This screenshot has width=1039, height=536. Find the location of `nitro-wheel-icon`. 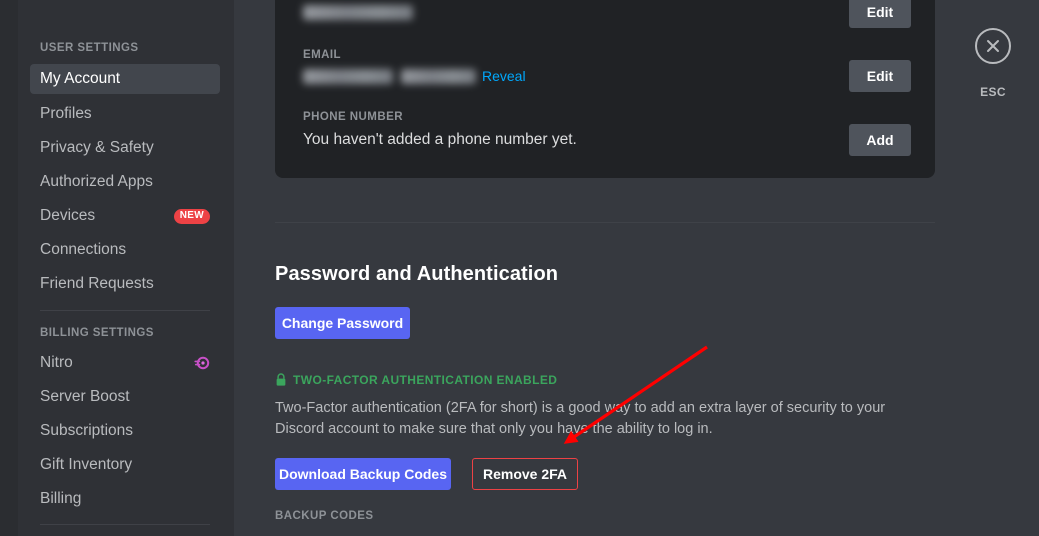

nitro-wheel-icon is located at coordinates (202, 363).